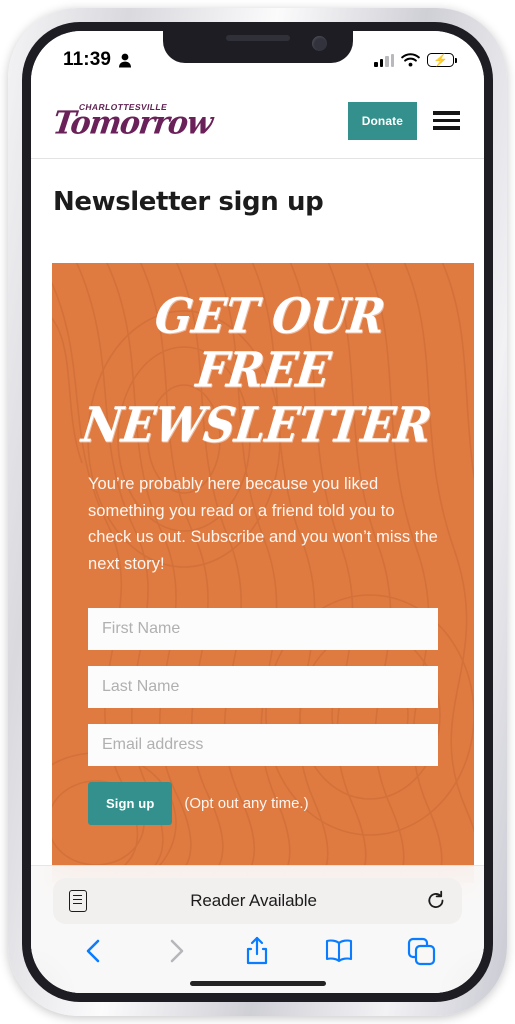 The width and height of the screenshot is (515, 1024). Describe the element at coordinates (257, 121) in the screenshot. I see `site-header: CHARLOTTESVILLE Tomorrow Donate` at that location.